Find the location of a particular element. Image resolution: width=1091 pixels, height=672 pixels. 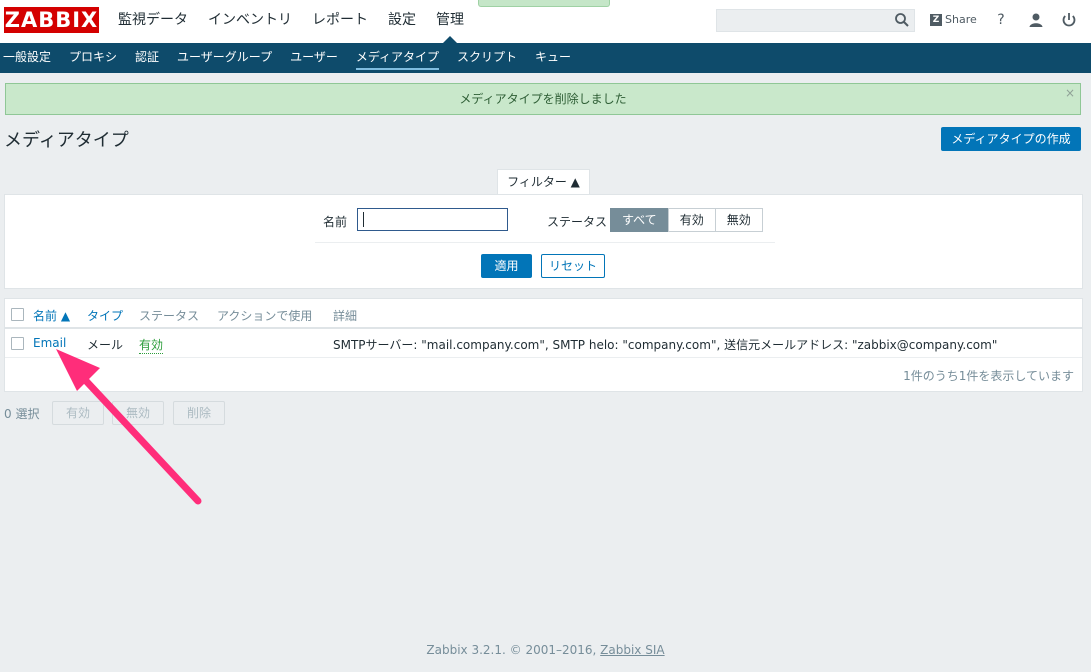

reset-button: リセット is located at coordinates (573, 266).